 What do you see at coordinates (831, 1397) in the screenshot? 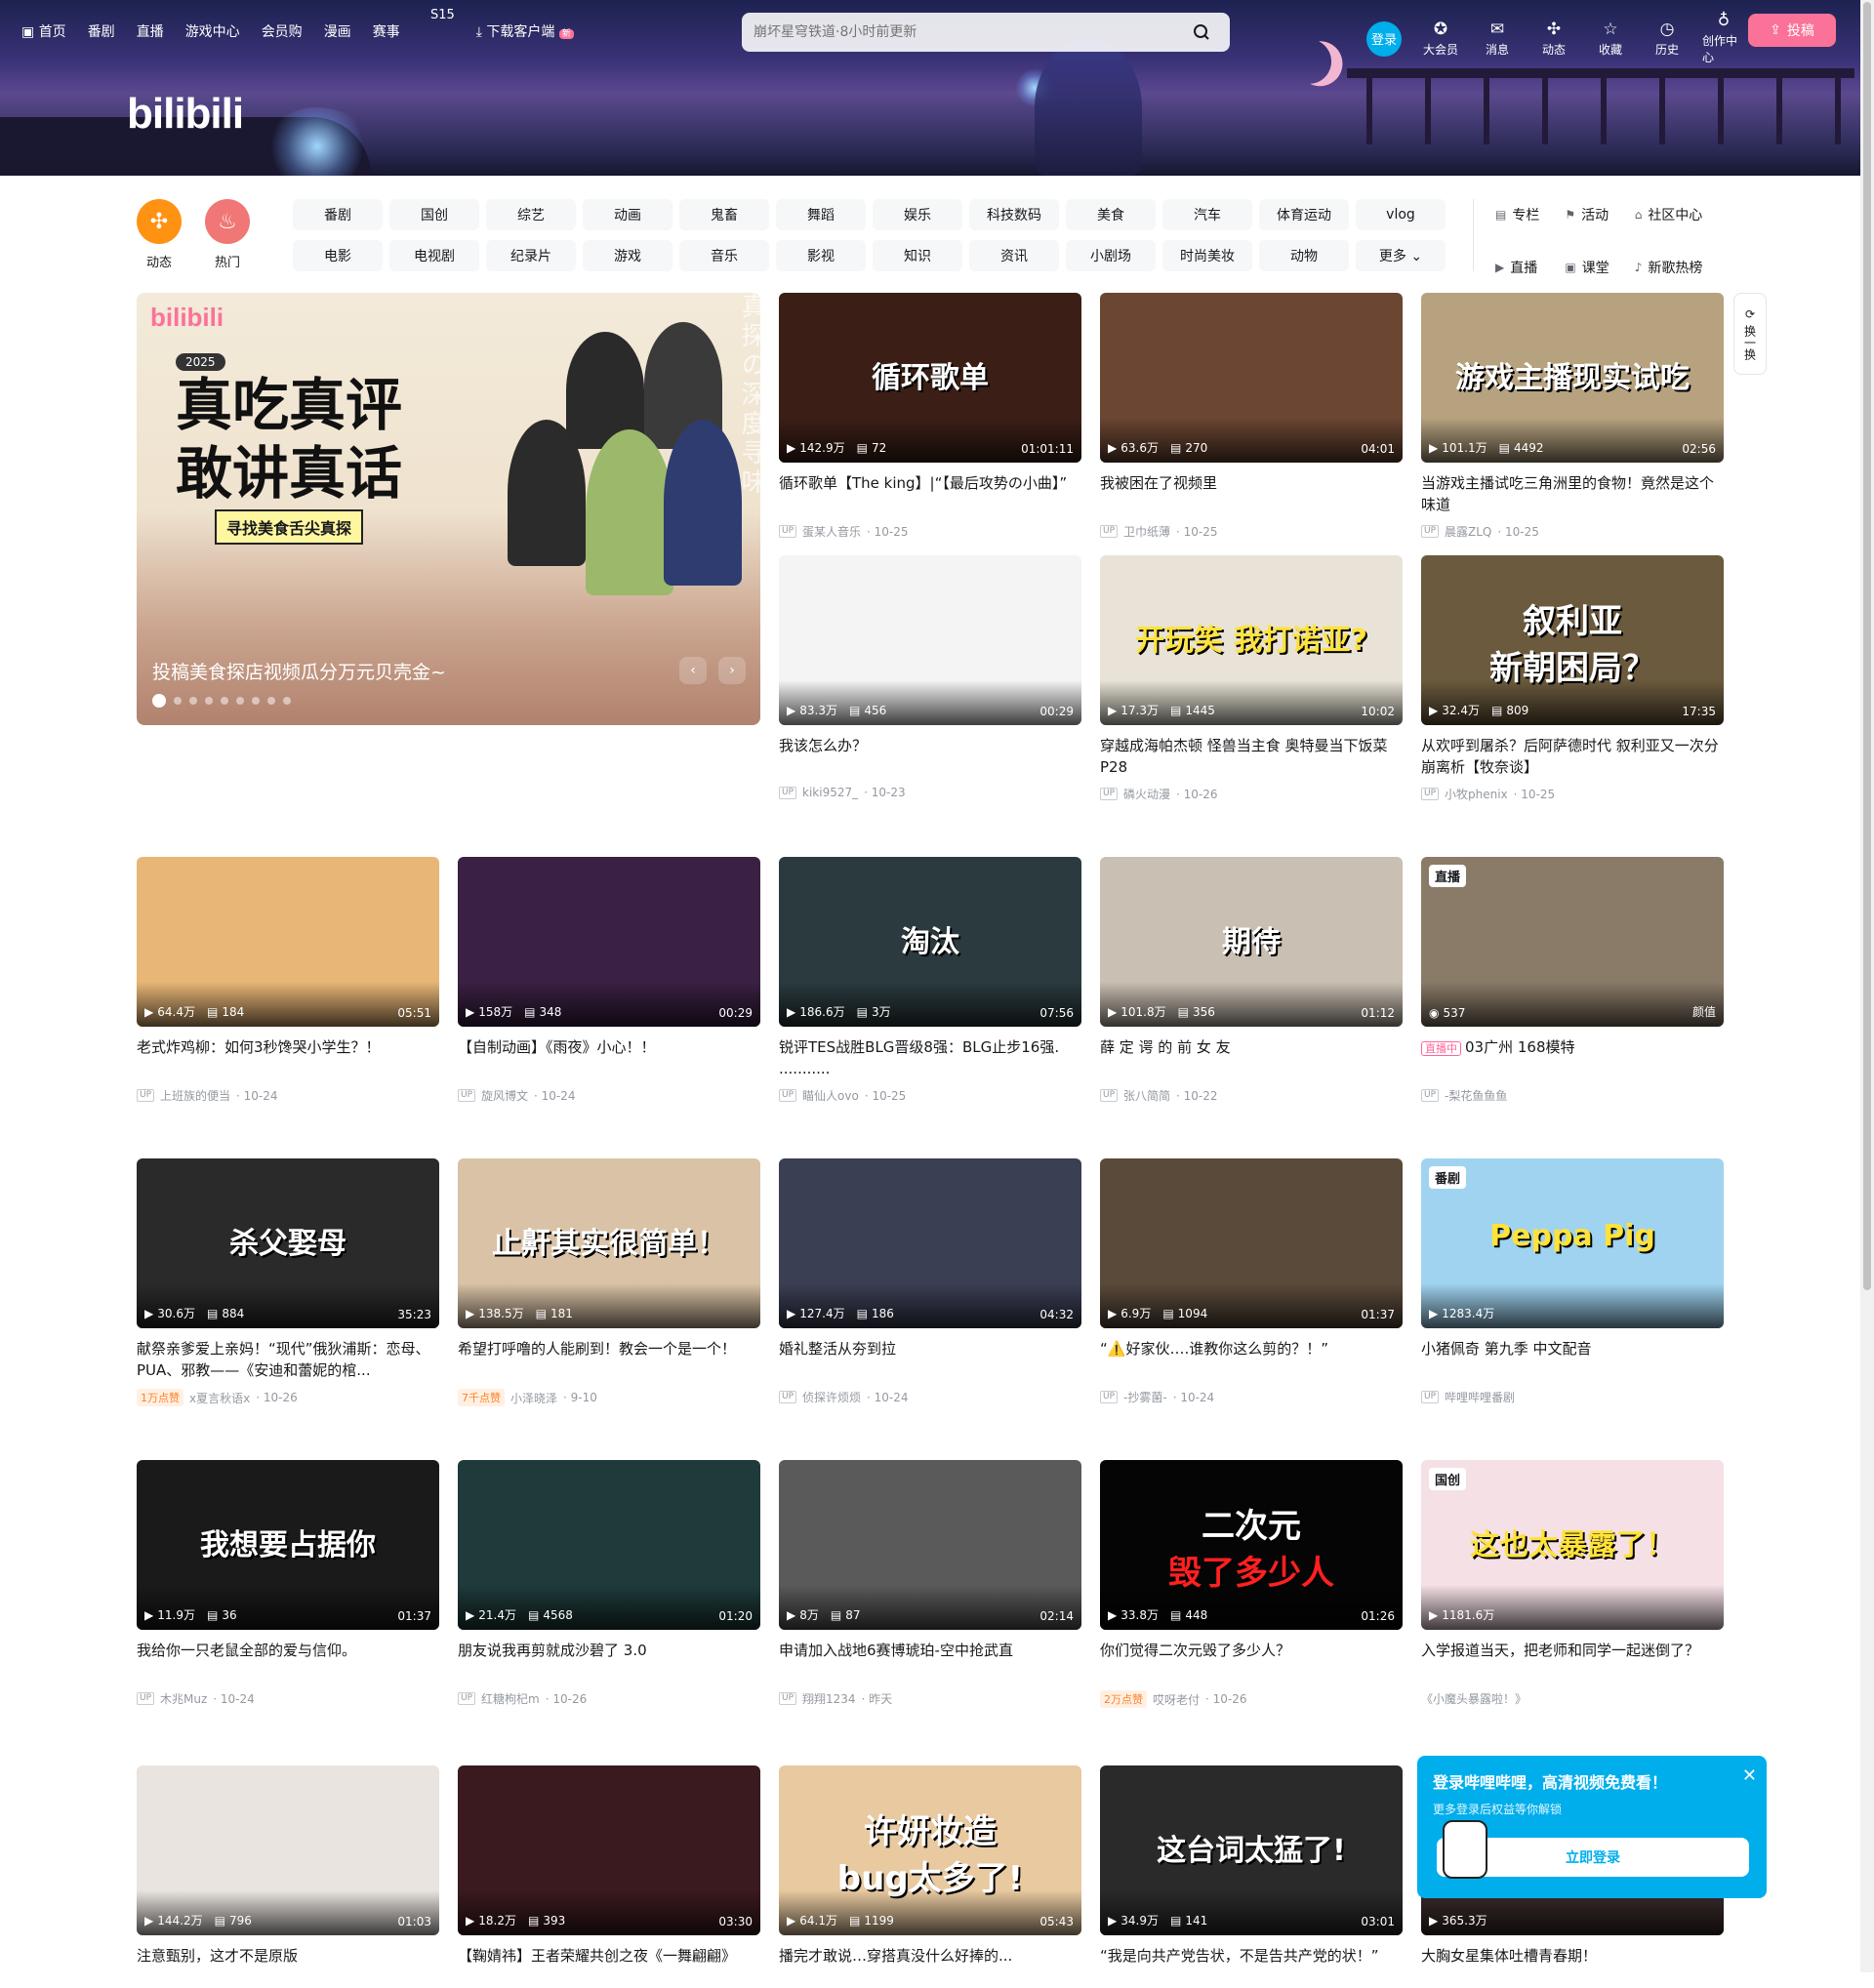
I see `uploader-name: 侦探许烦烦` at bounding box center [831, 1397].